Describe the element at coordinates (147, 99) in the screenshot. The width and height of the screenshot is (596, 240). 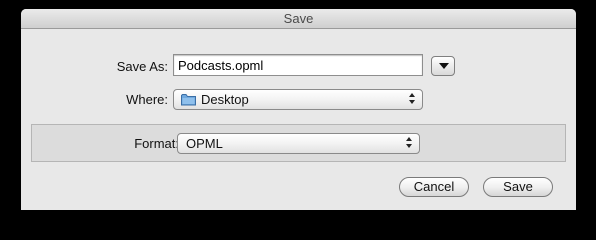
I see `where-label: Where:` at that location.